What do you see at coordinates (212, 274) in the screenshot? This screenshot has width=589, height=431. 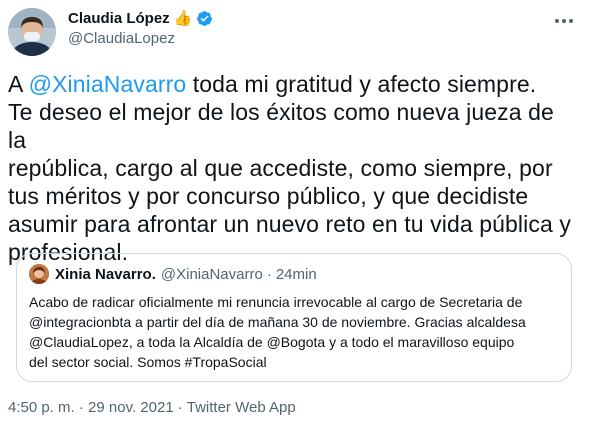 I see `quoted-author-handle: @XiniaNavarro` at bounding box center [212, 274].